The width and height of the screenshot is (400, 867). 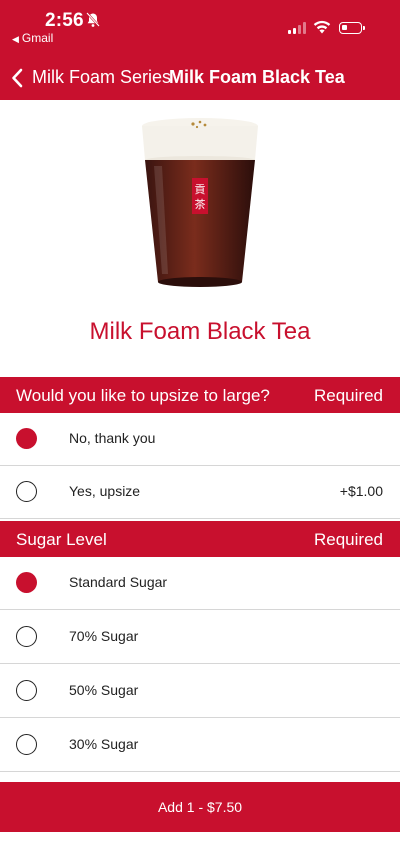 What do you see at coordinates (200, 745) in the screenshot?
I see `option-30-sugar: 30% Sugar` at bounding box center [200, 745].